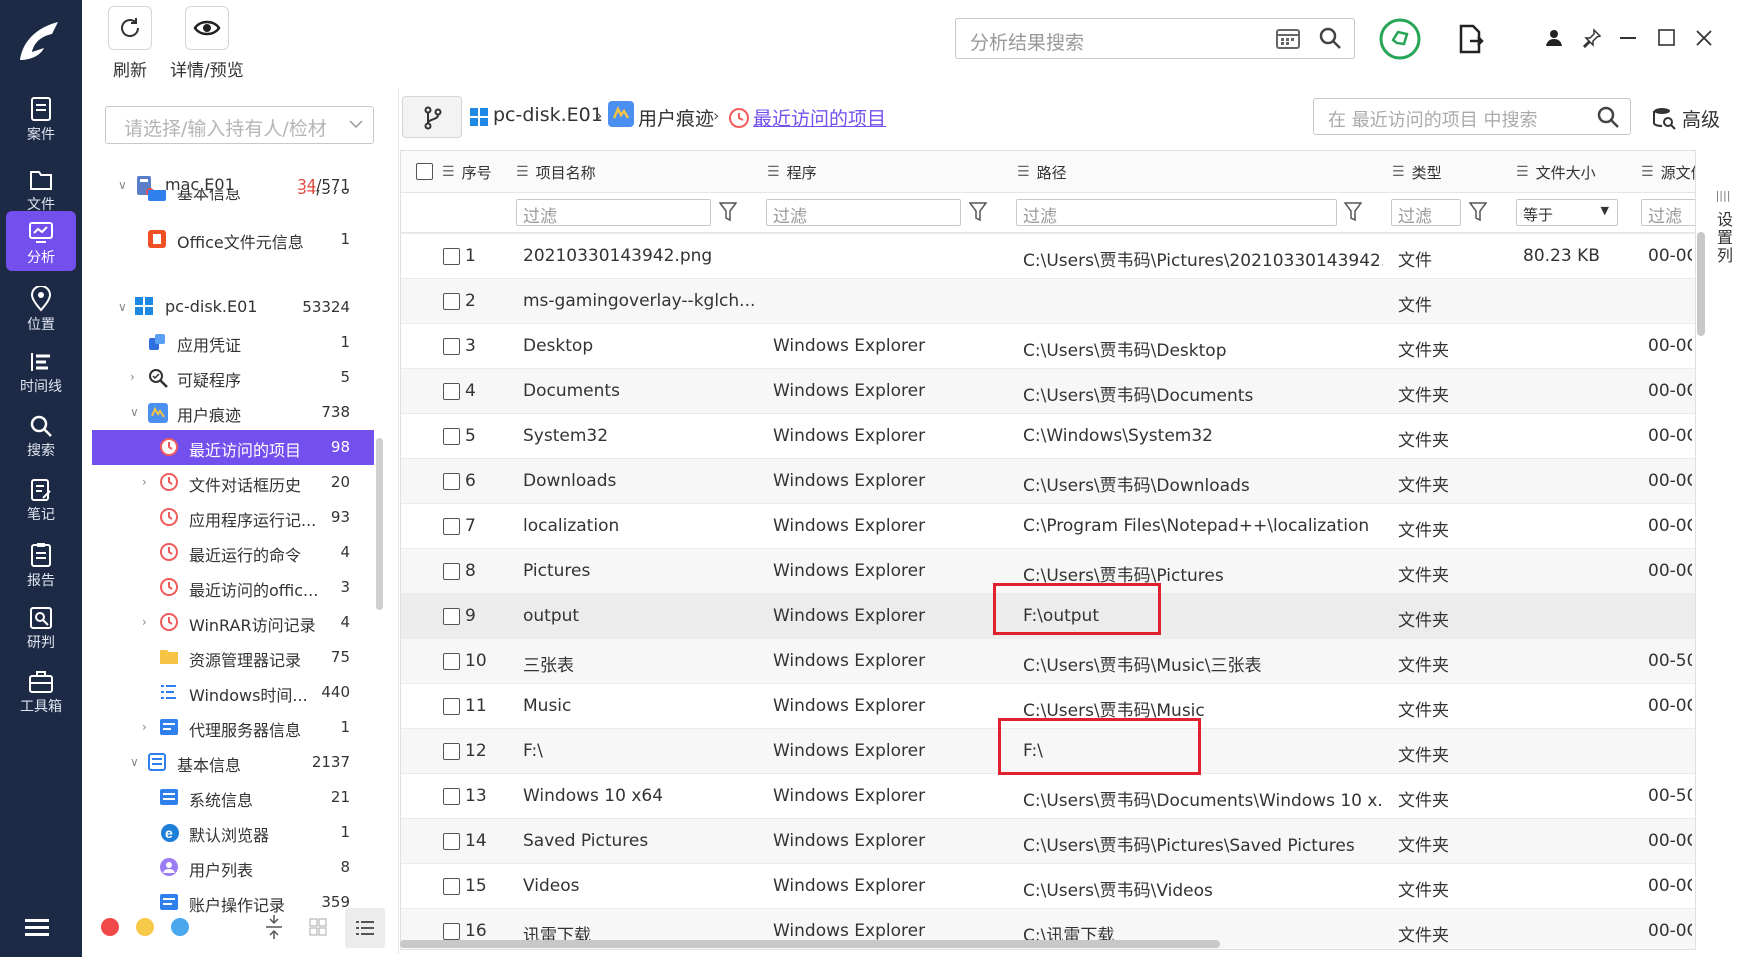 Image resolution: width=1742 pixels, height=957 pixels. What do you see at coordinates (239, 125) in the screenshot?
I see `holder-select: 请选择/输入持有人/检材` at bounding box center [239, 125].